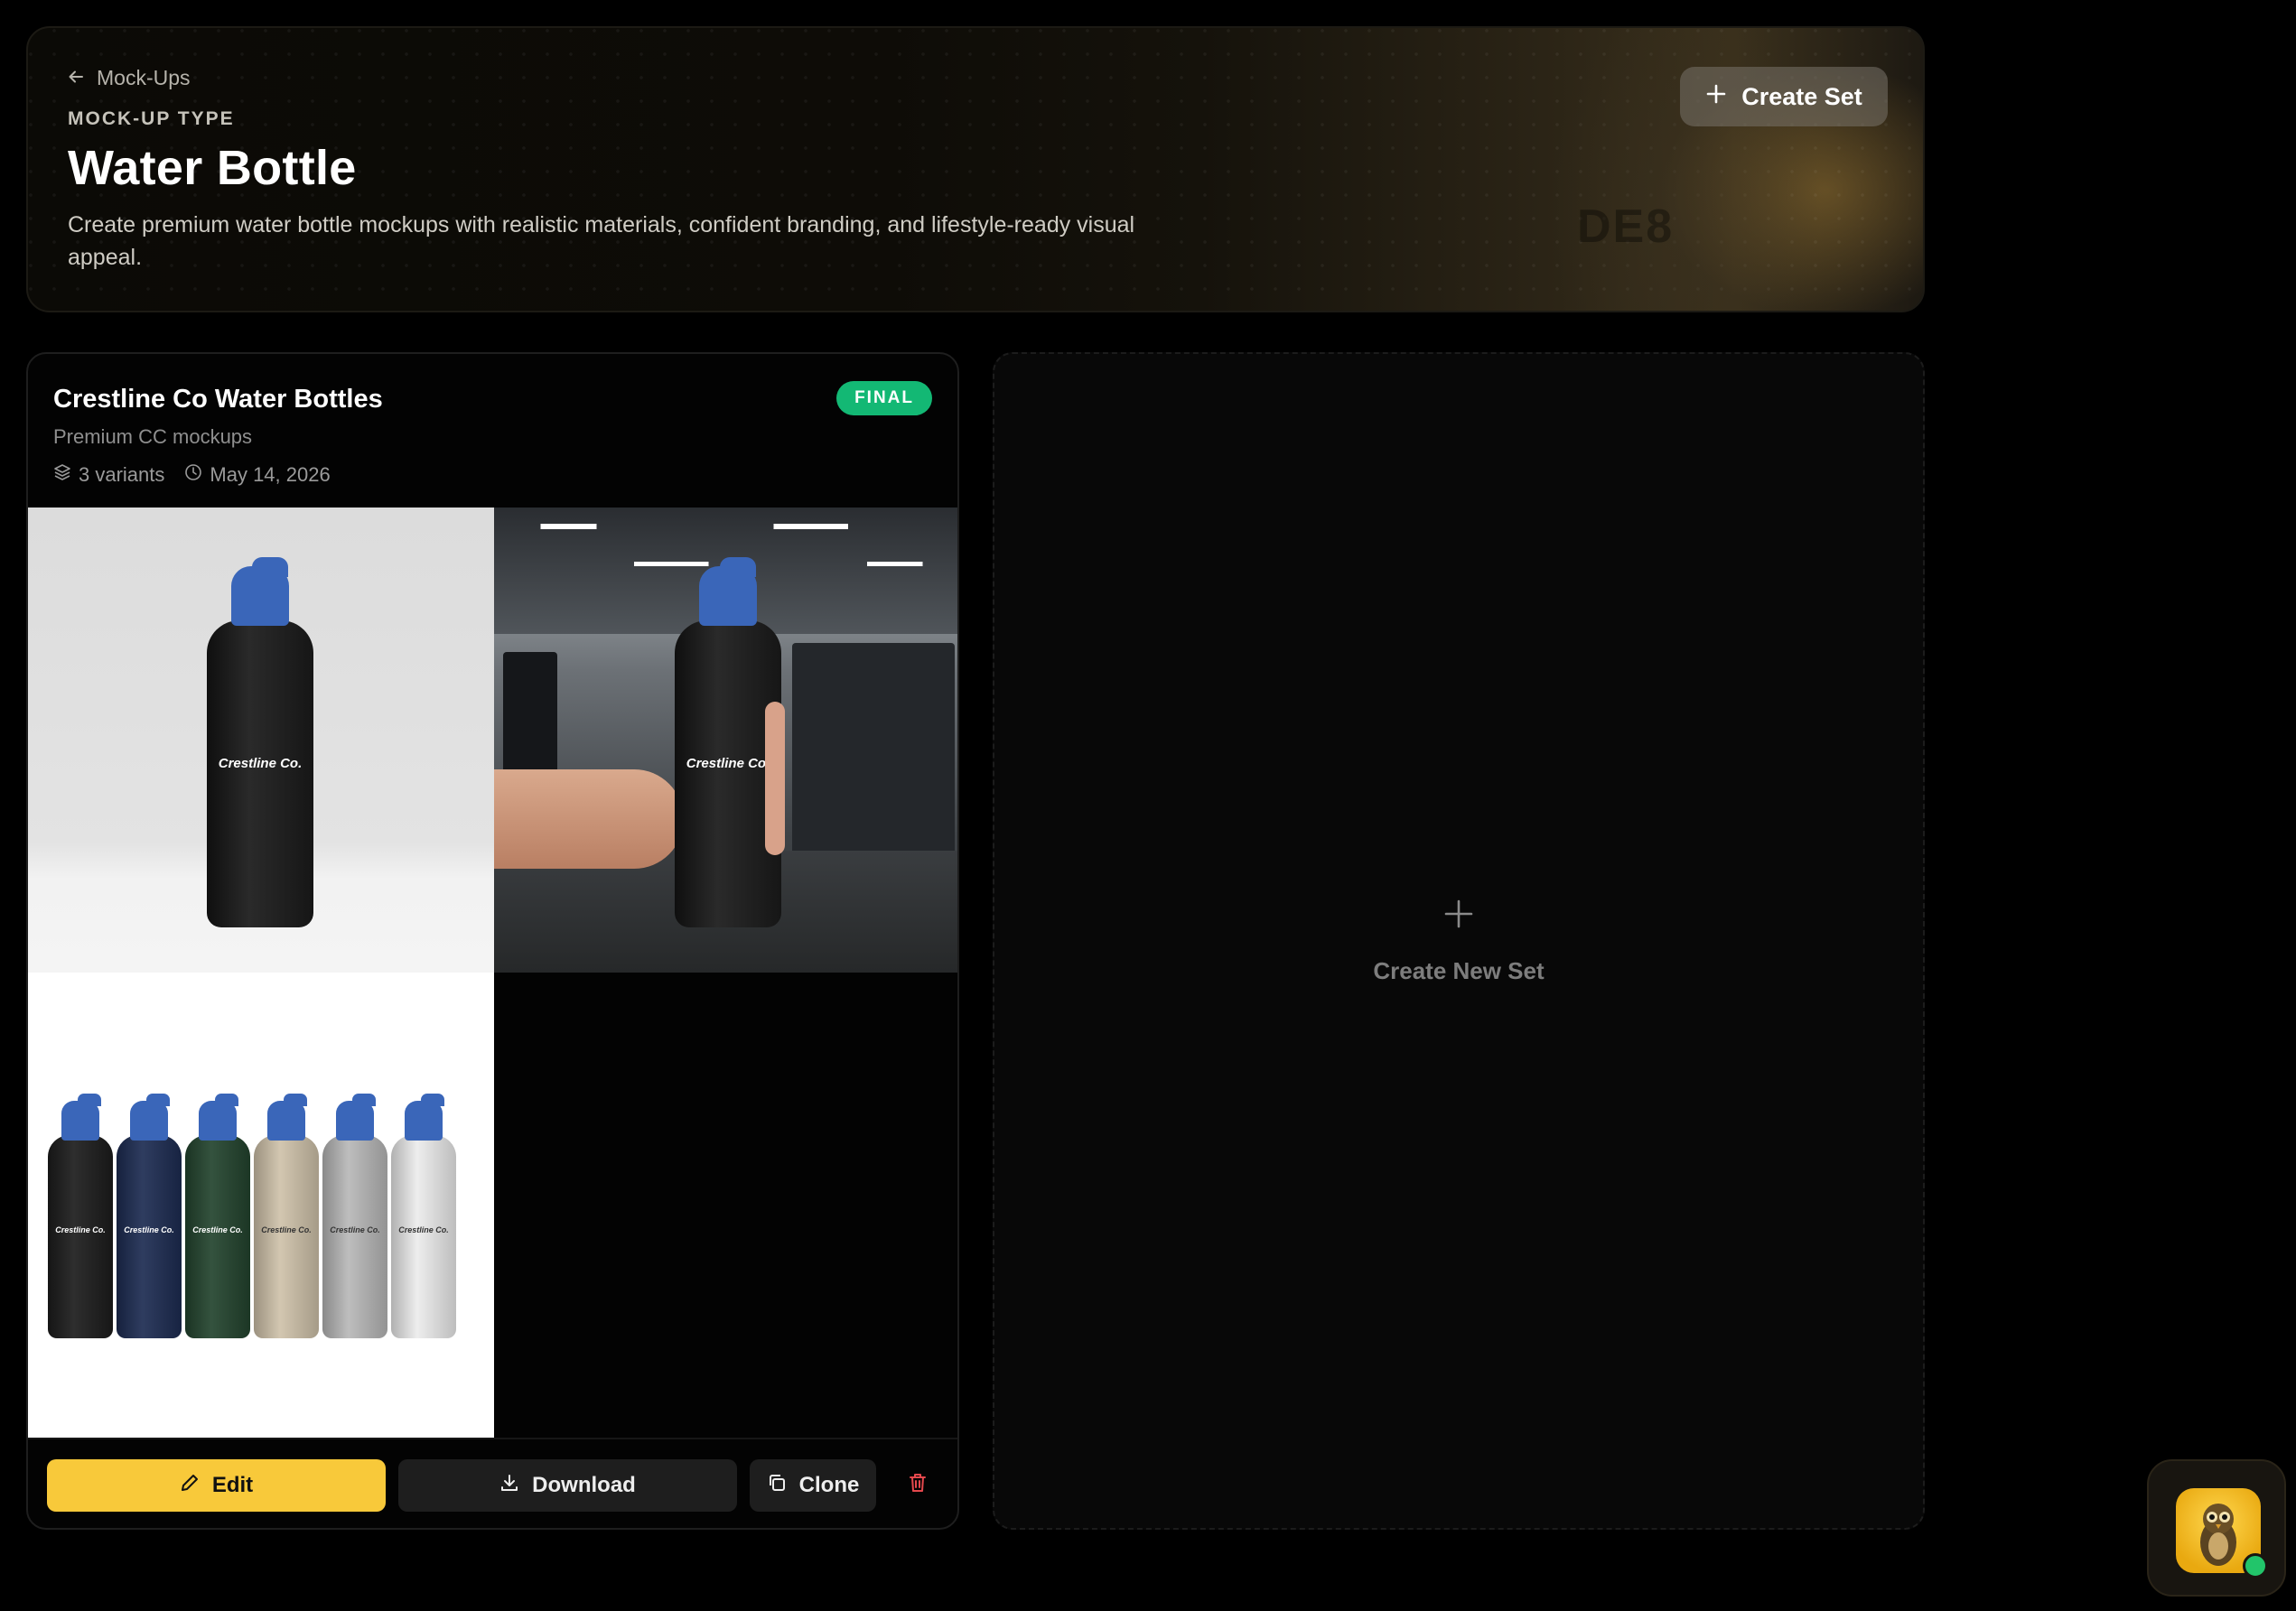 This screenshot has width=2296, height=1611. Describe the element at coordinates (1626, 226) in the screenshot. I see `hero-background-logo: DE8` at that location.